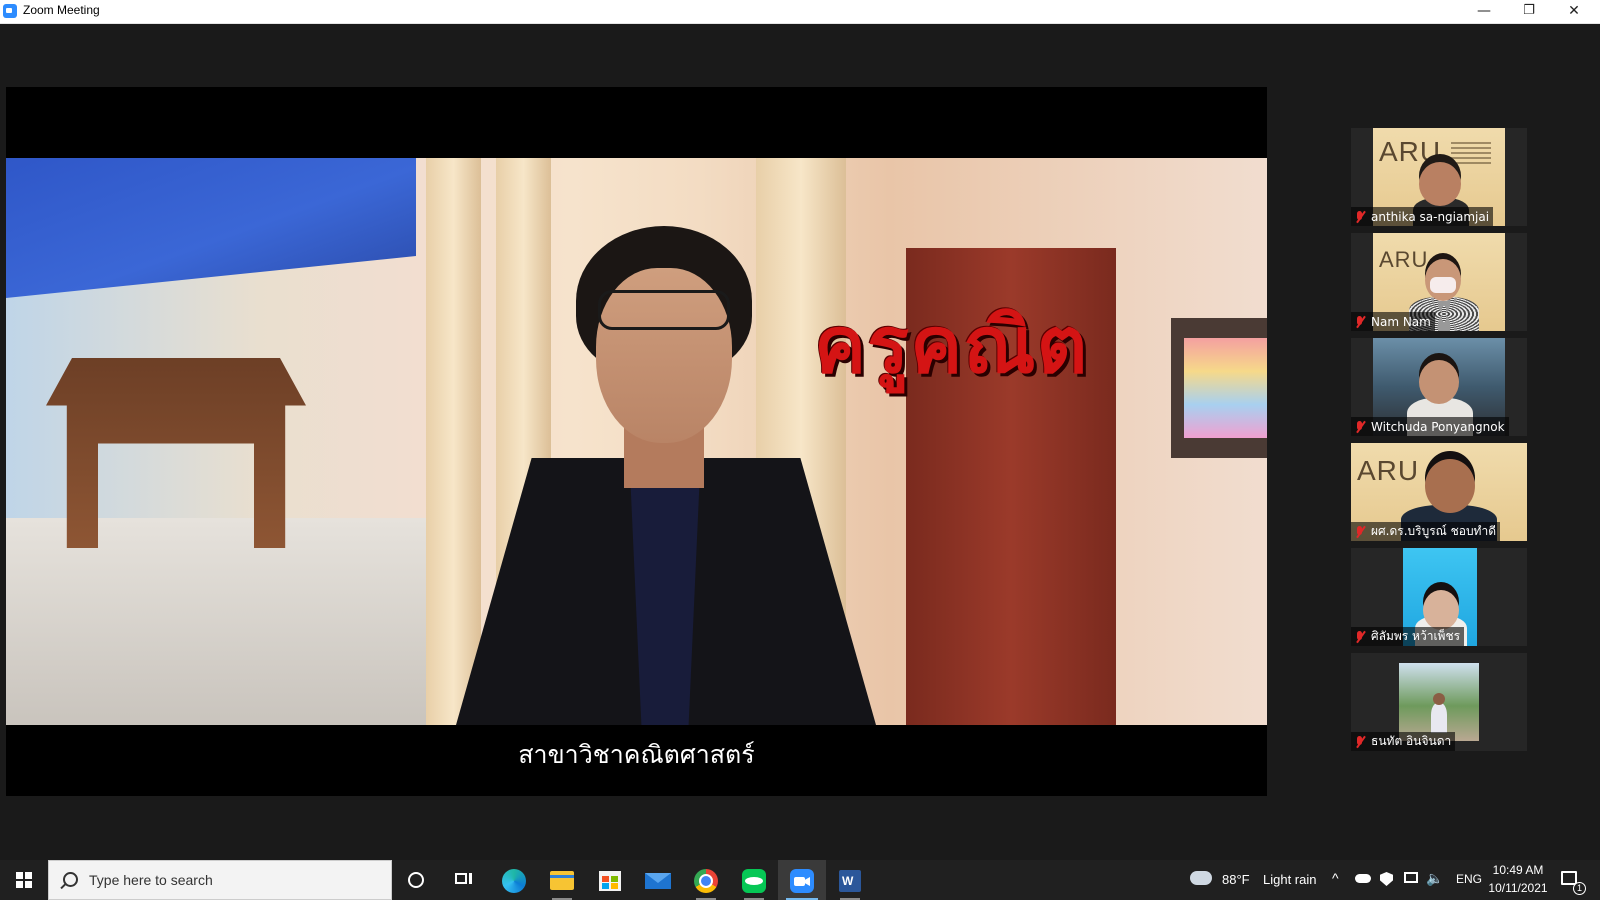  I want to click on participant-body, so click(1439, 718).